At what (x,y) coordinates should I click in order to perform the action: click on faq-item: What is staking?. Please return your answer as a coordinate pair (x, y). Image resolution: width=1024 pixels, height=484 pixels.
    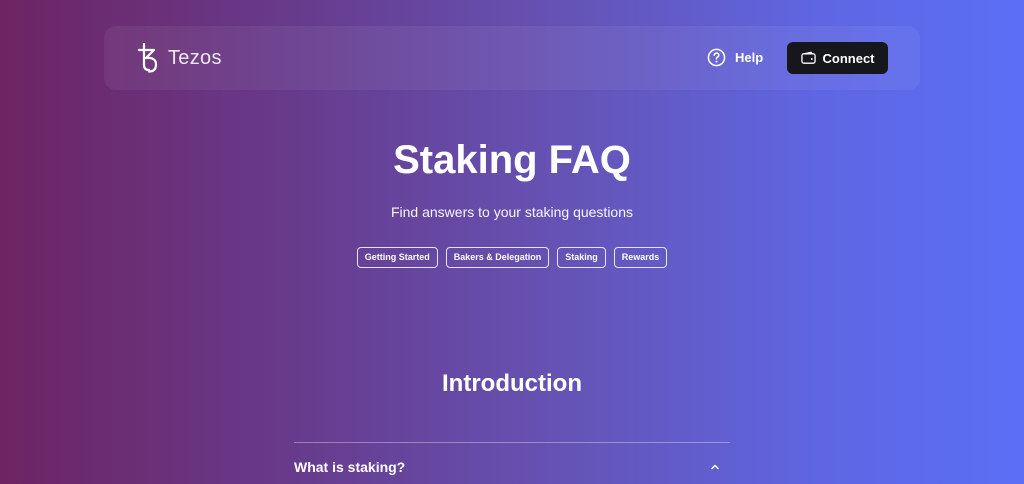
    Looking at the image, I should click on (512, 463).